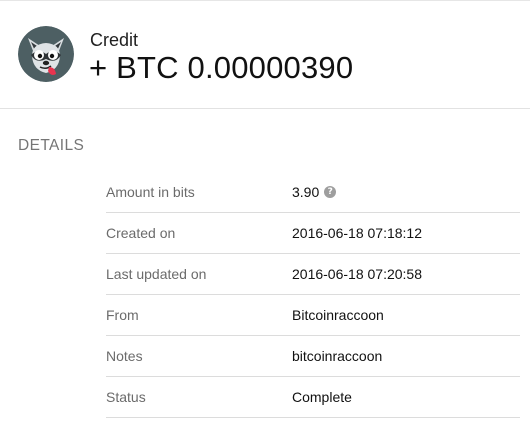 Image resolution: width=530 pixels, height=430 pixels. Describe the element at coordinates (122, 315) in the screenshot. I see `detail-label: From` at that location.